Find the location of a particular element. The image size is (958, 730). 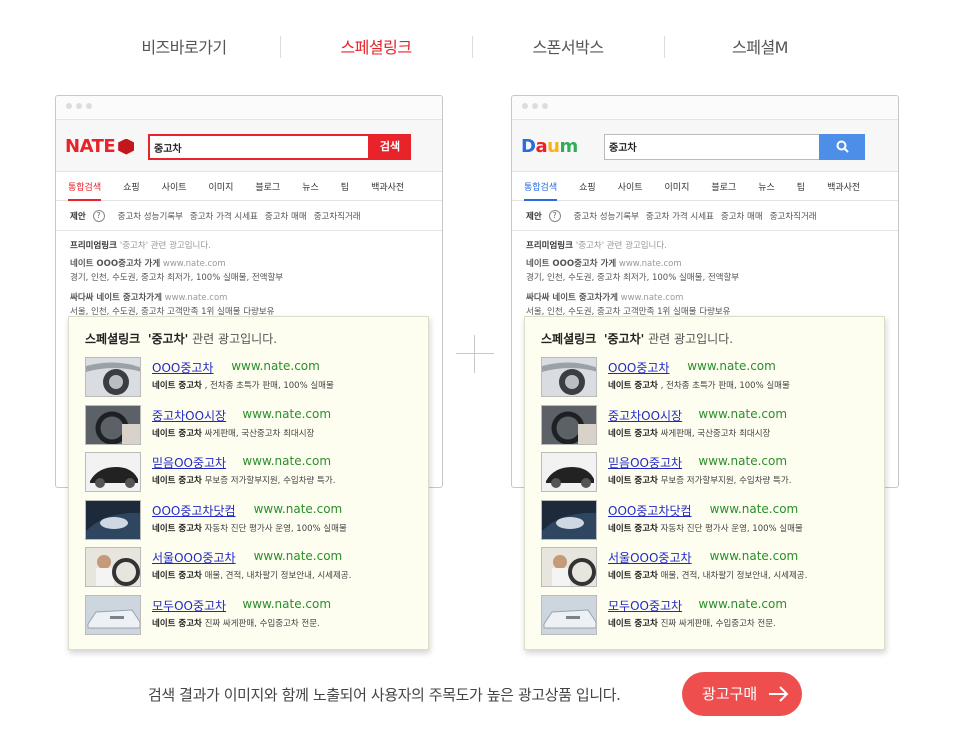

nate-search-button: 검색 is located at coordinates (390, 147).